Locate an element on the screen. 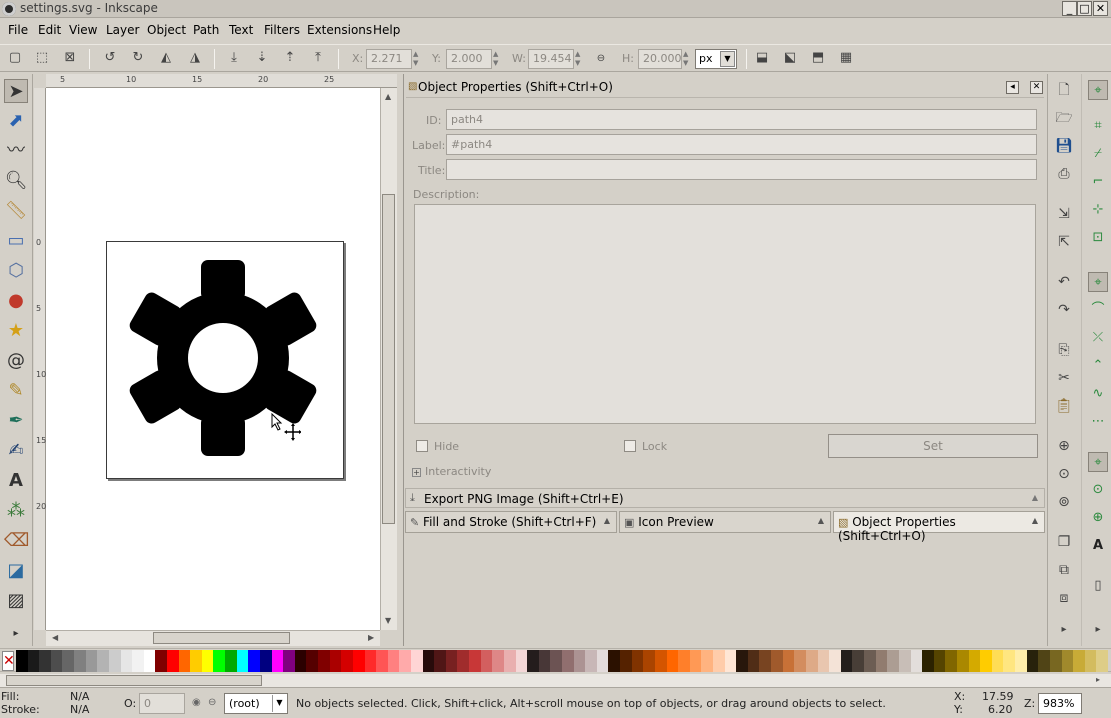 The height and width of the screenshot is (718, 1111). zoom-tool-icon: 🔍︎ is located at coordinates (16, 181).